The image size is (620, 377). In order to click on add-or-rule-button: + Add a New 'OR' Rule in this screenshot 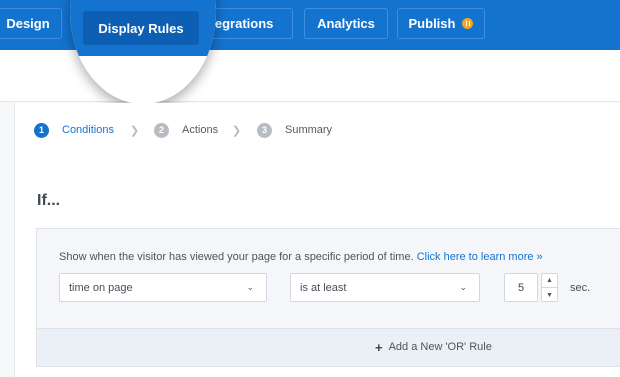, I will do `click(433, 347)`.